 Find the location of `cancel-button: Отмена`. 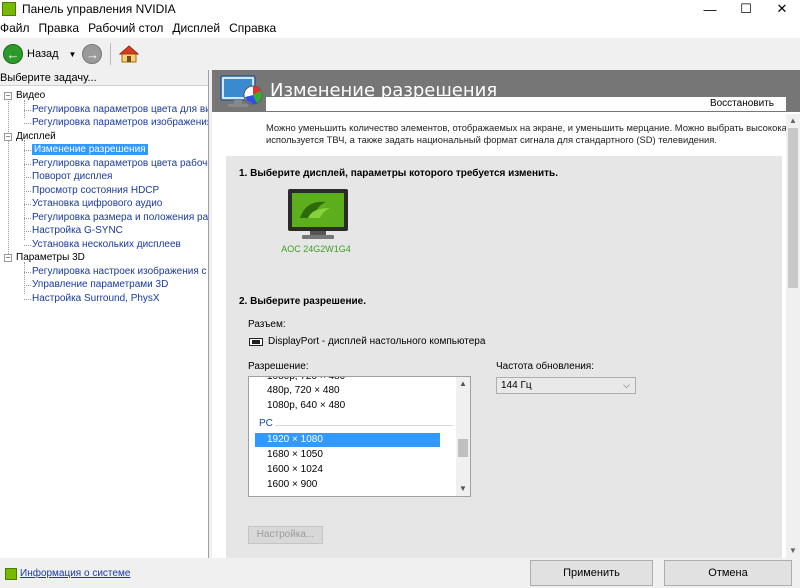

cancel-button: Отмена is located at coordinates (728, 573).